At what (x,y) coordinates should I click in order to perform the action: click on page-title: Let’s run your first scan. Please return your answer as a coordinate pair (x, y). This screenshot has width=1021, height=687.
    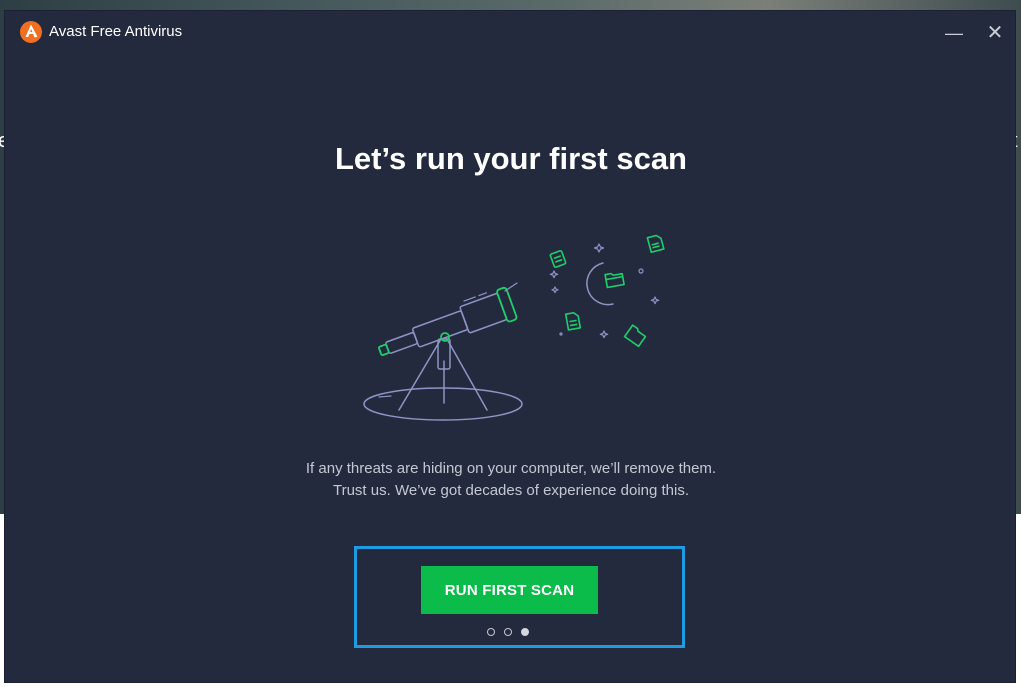
    Looking at the image, I should click on (511, 158).